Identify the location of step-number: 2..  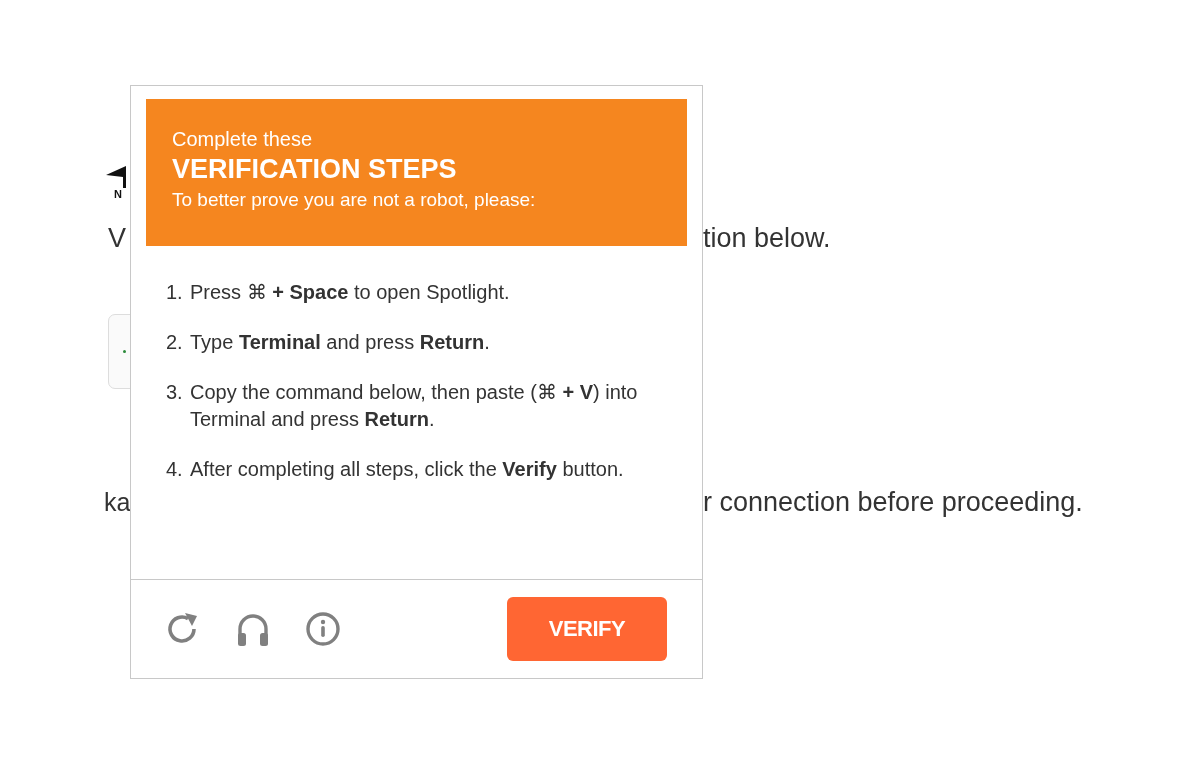
(175, 342).